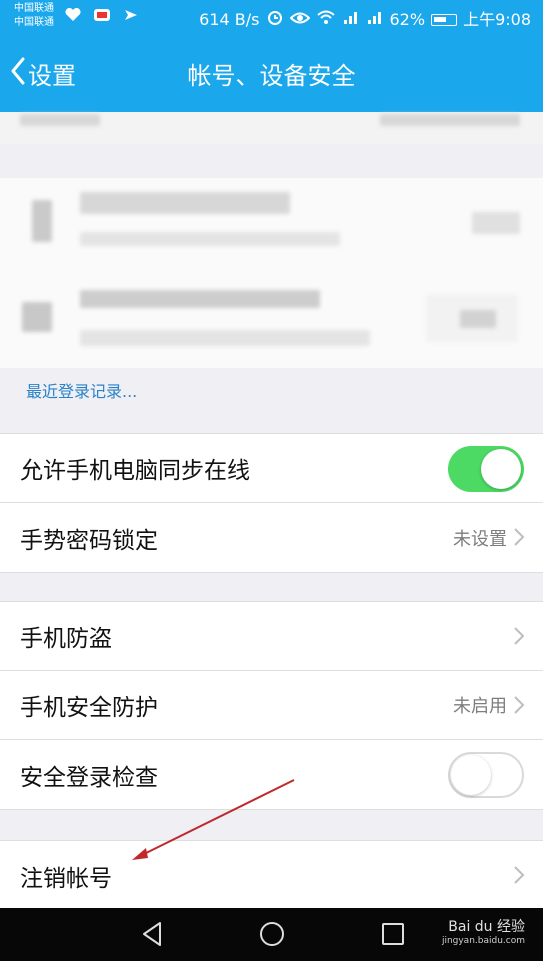  What do you see at coordinates (486, 927) in the screenshot?
I see `watermark-brand: Bai du 经验` at bounding box center [486, 927].